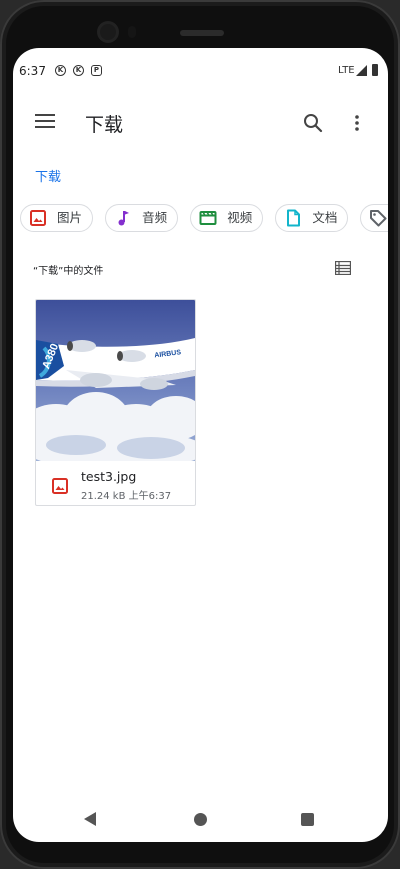 The height and width of the screenshot is (869, 400). What do you see at coordinates (325, 217) in the screenshot?
I see `chip-label: 文档` at bounding box center [325, 217].